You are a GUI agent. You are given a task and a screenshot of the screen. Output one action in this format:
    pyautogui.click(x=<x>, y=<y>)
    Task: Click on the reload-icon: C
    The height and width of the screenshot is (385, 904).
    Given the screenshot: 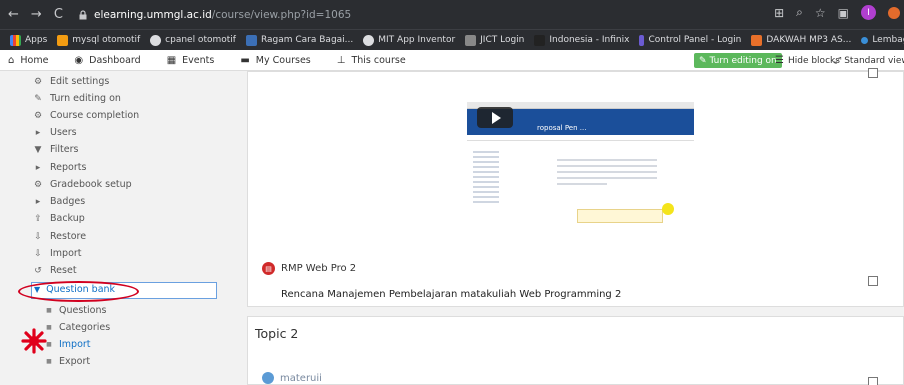 What is the action you would take?
    pyautogui.click(x=58, y=14)
    